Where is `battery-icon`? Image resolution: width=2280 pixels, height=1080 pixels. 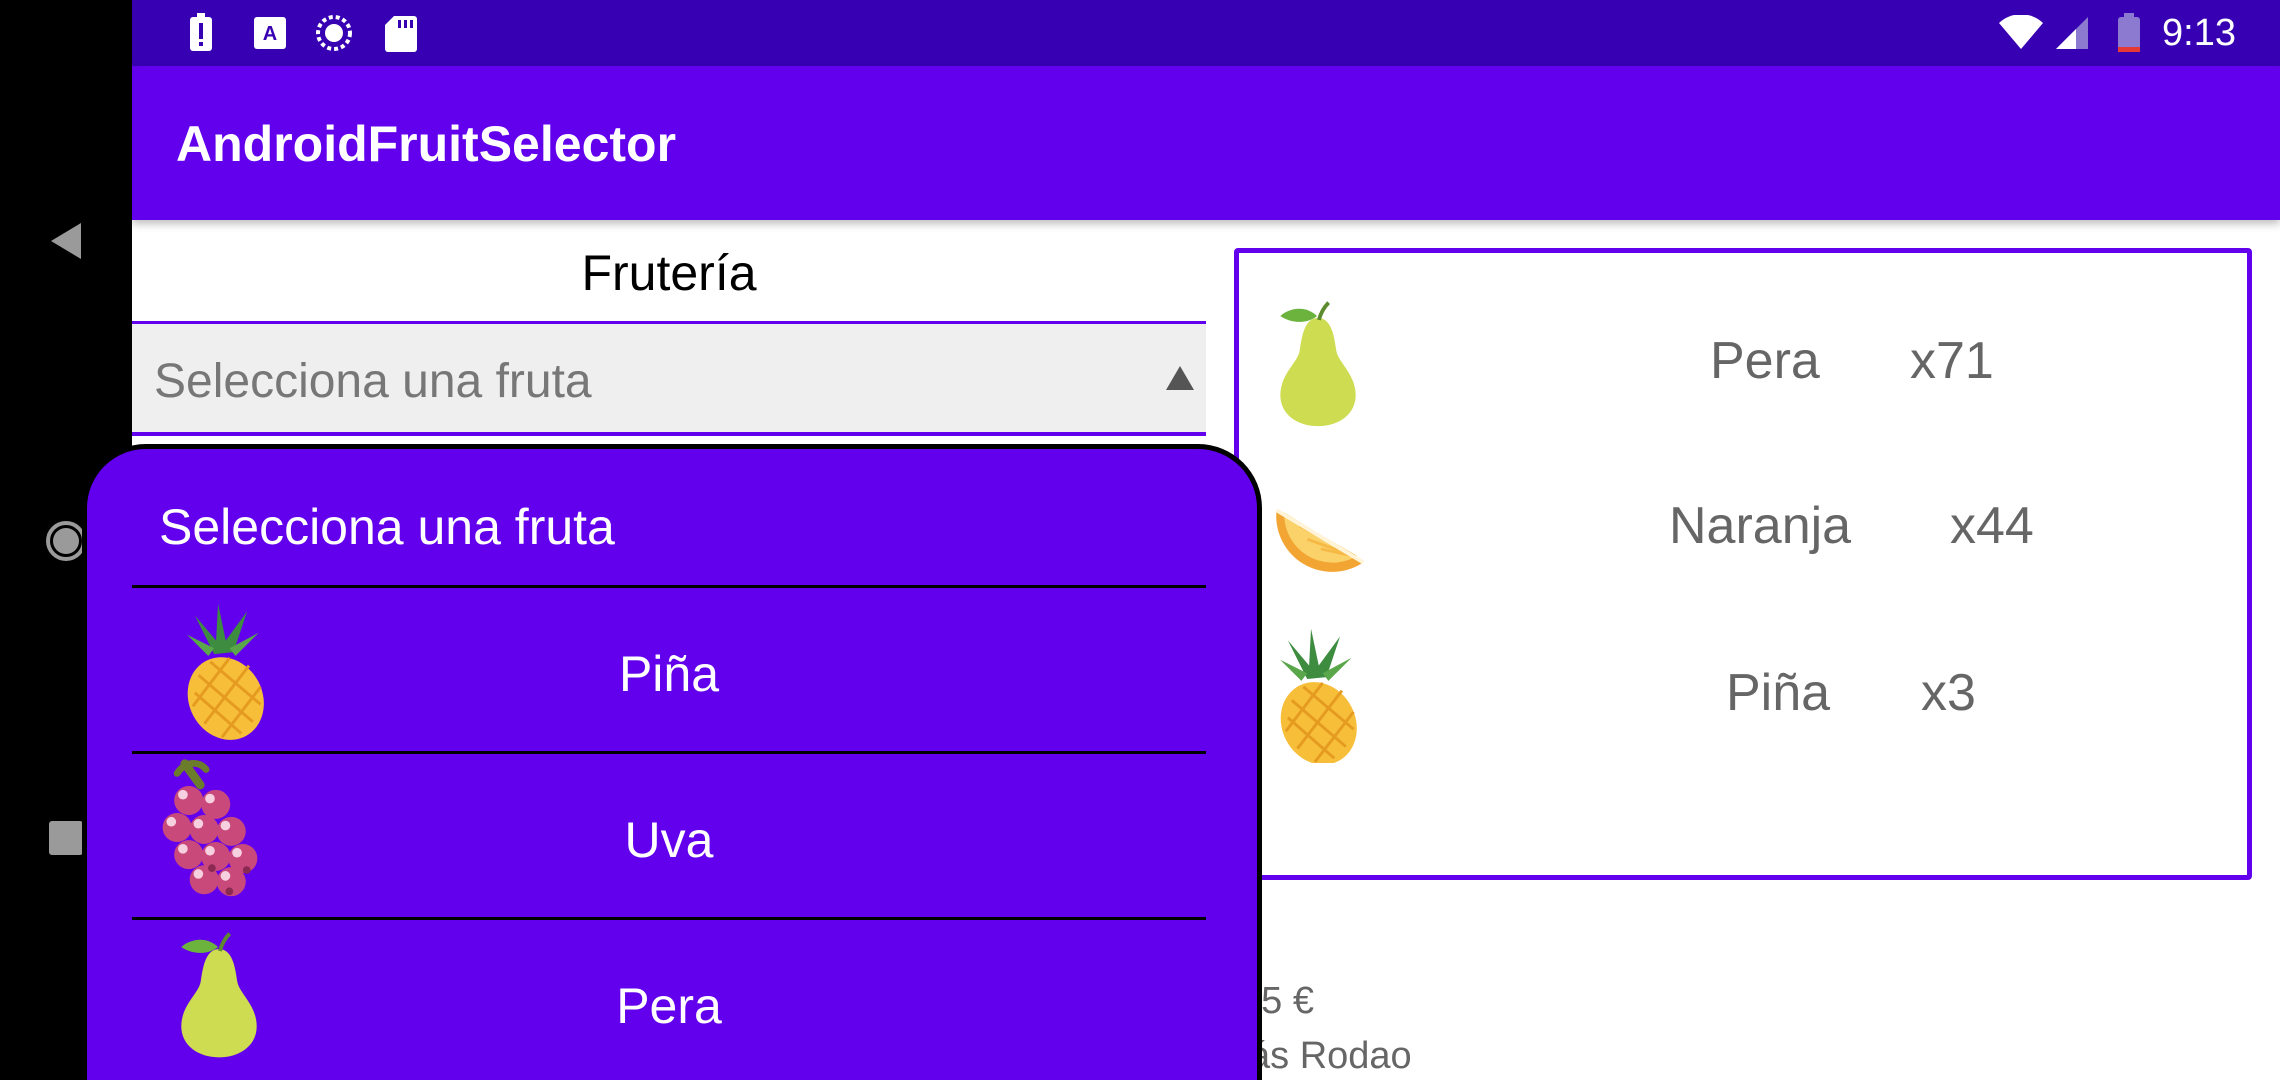 battery-icon is located at coordinates (2129, 33).